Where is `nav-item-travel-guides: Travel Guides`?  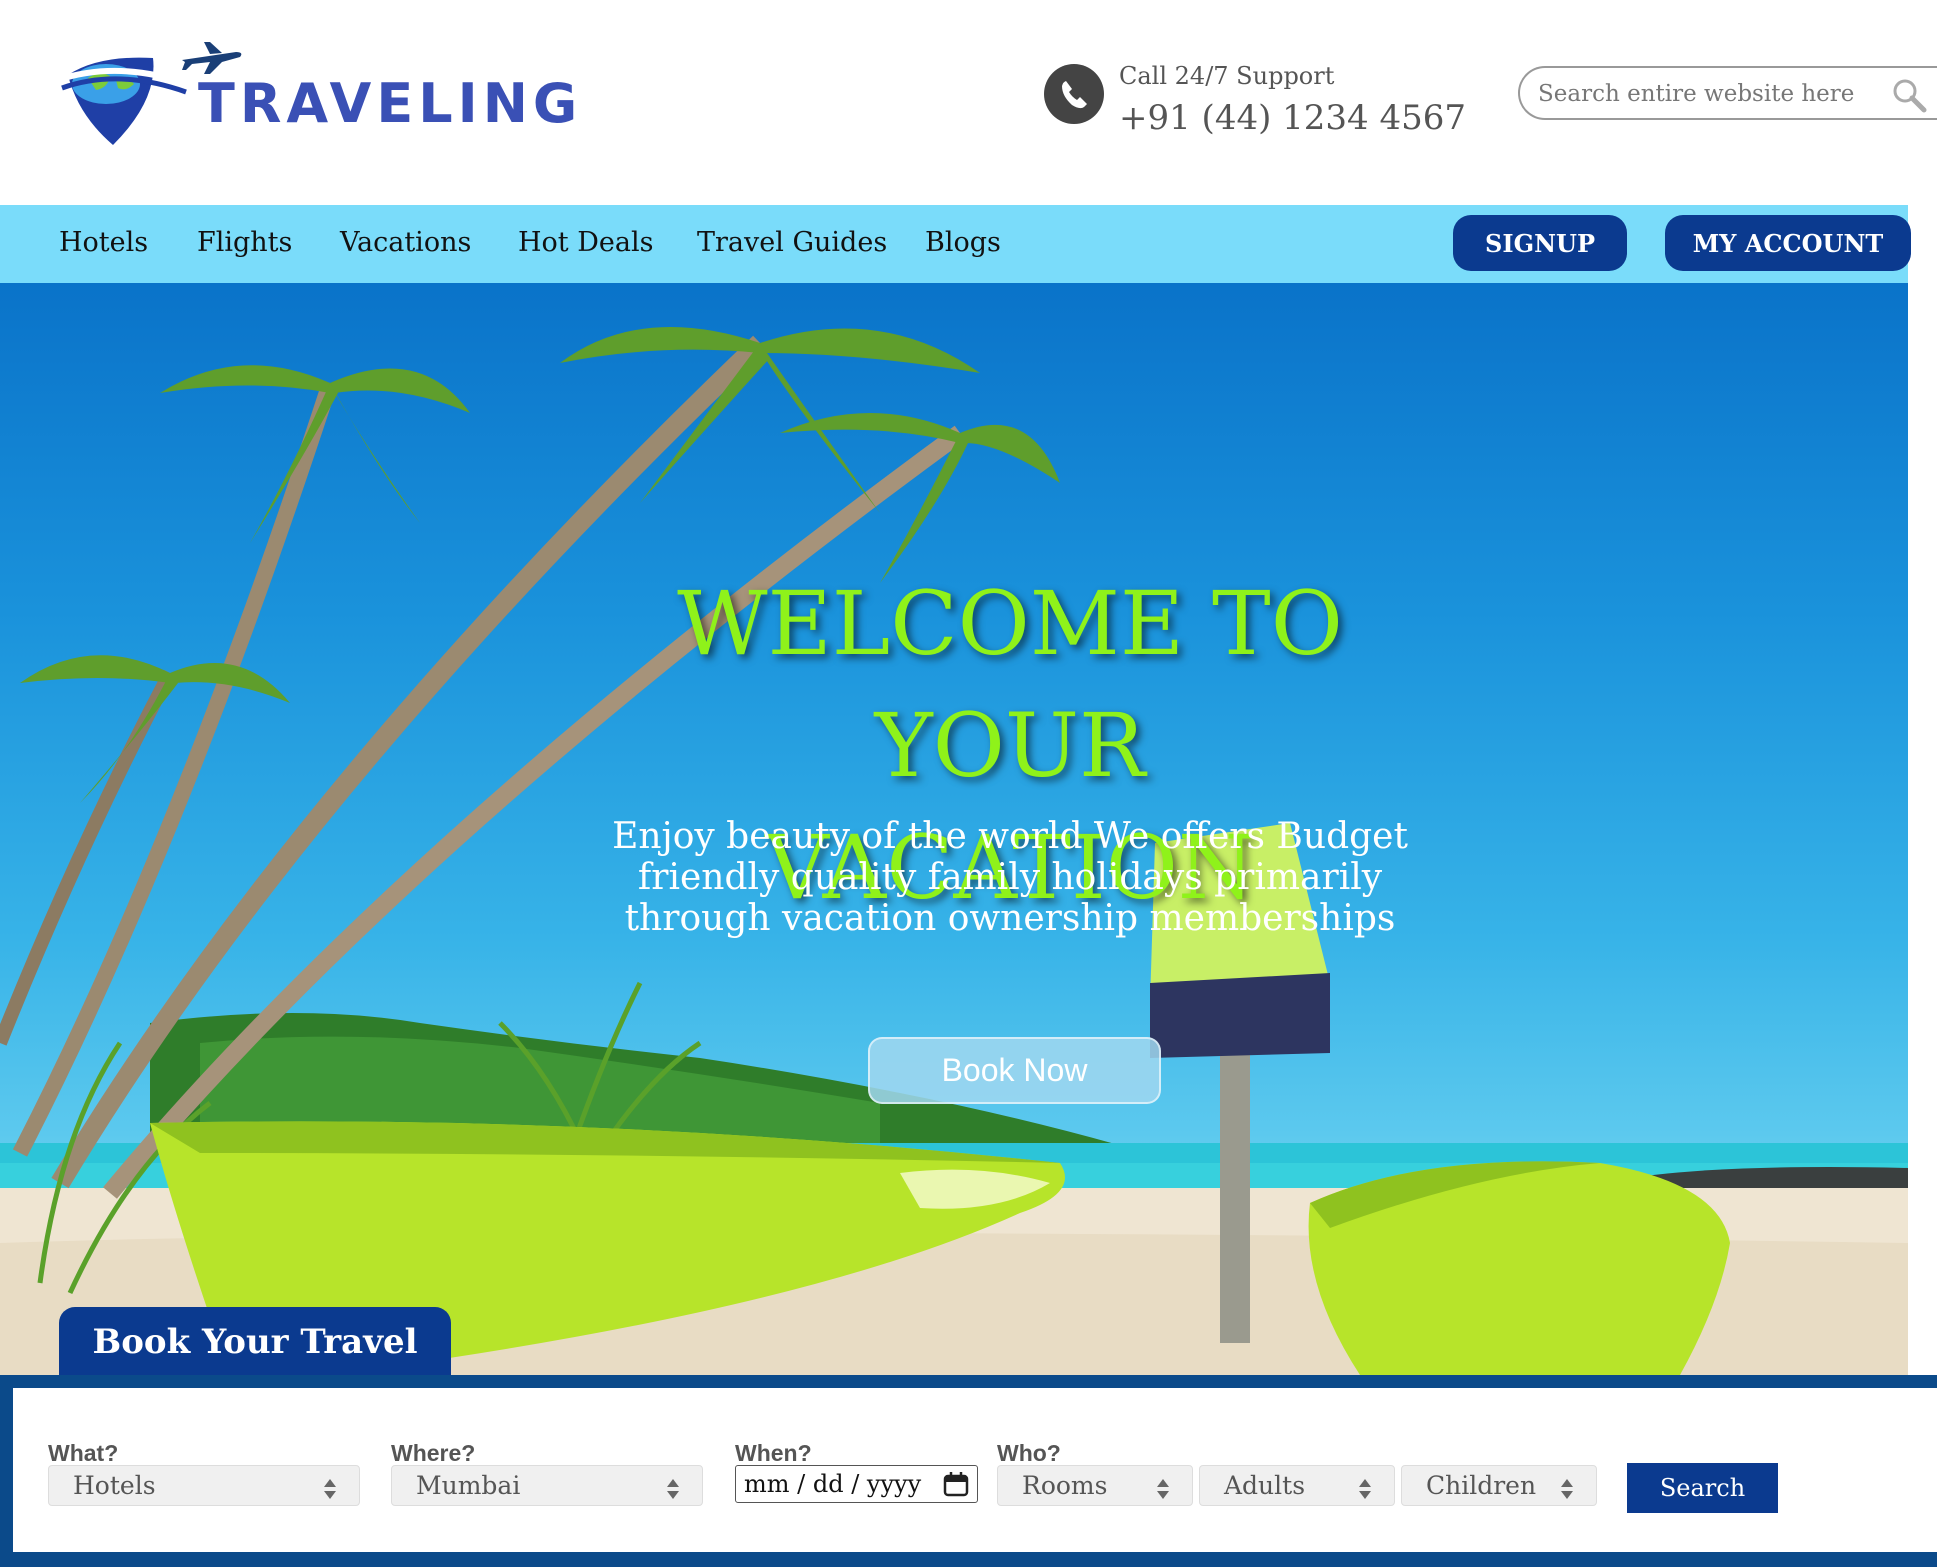 nav-item-travel-guides: Travel Guides is located at coordinates (792, 242).